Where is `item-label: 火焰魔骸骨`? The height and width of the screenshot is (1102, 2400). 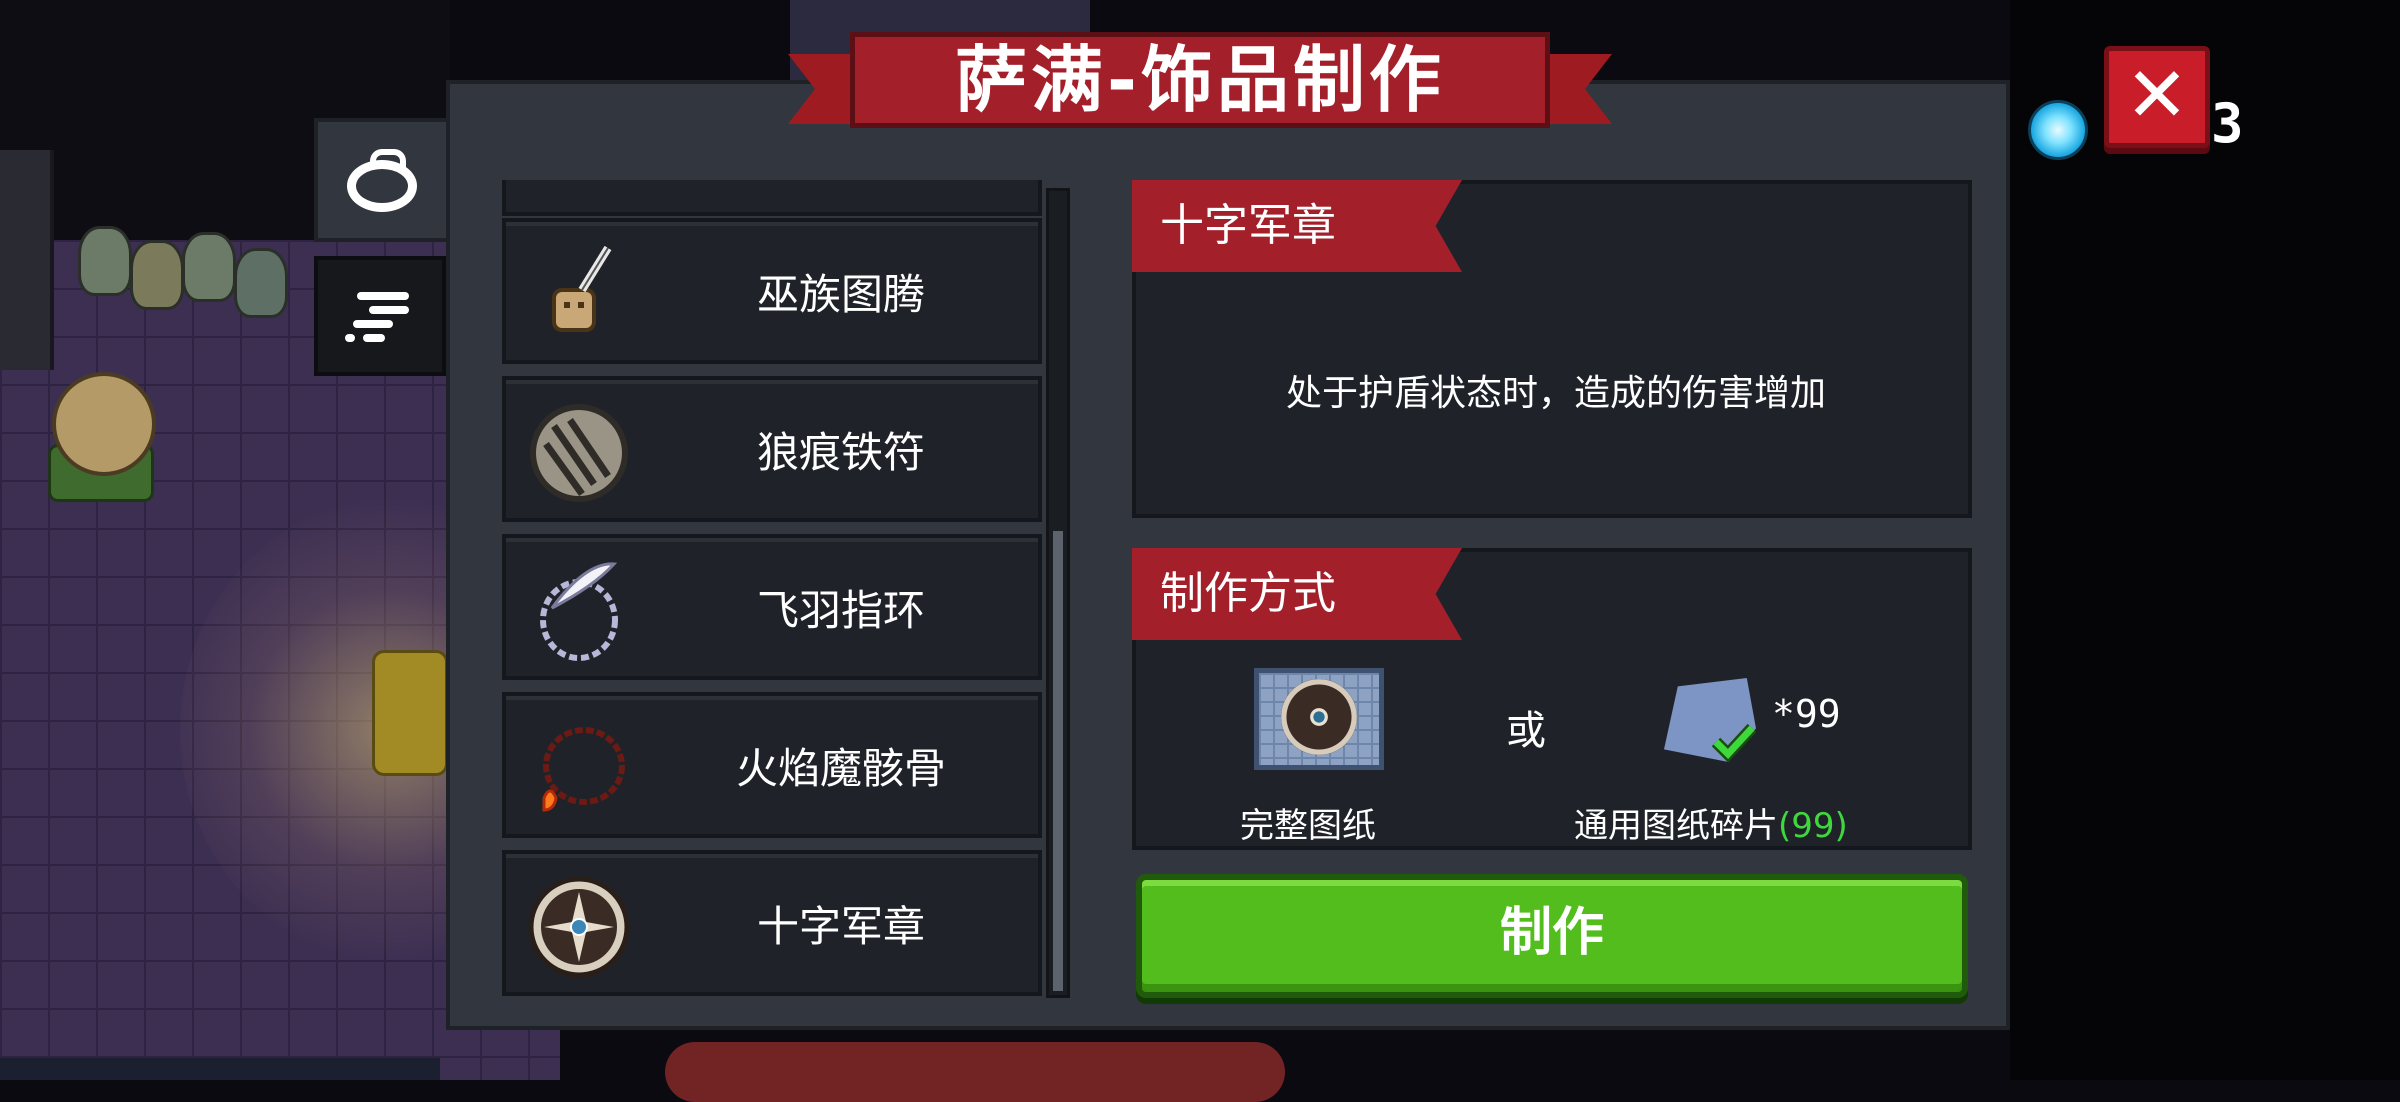
item-label: 火焰魔骸骨 is located at coordinates (840, 768).